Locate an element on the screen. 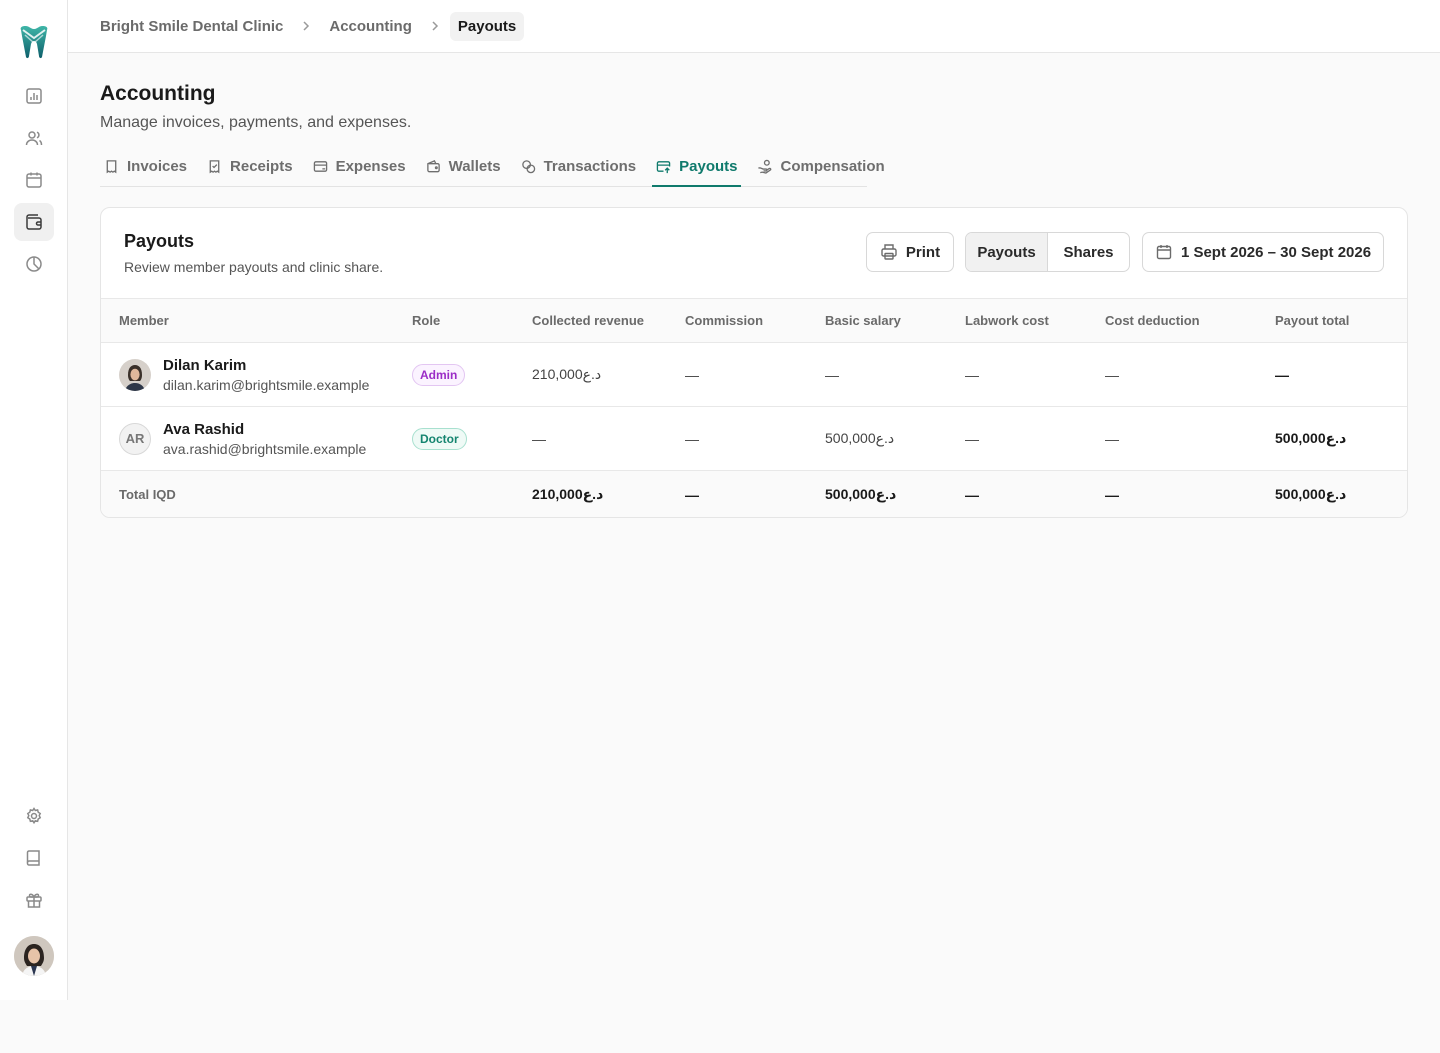 The height and width of the screenshot is (1053, 1440). toggle-shares: Shares is located at coordinates (1088, 252).